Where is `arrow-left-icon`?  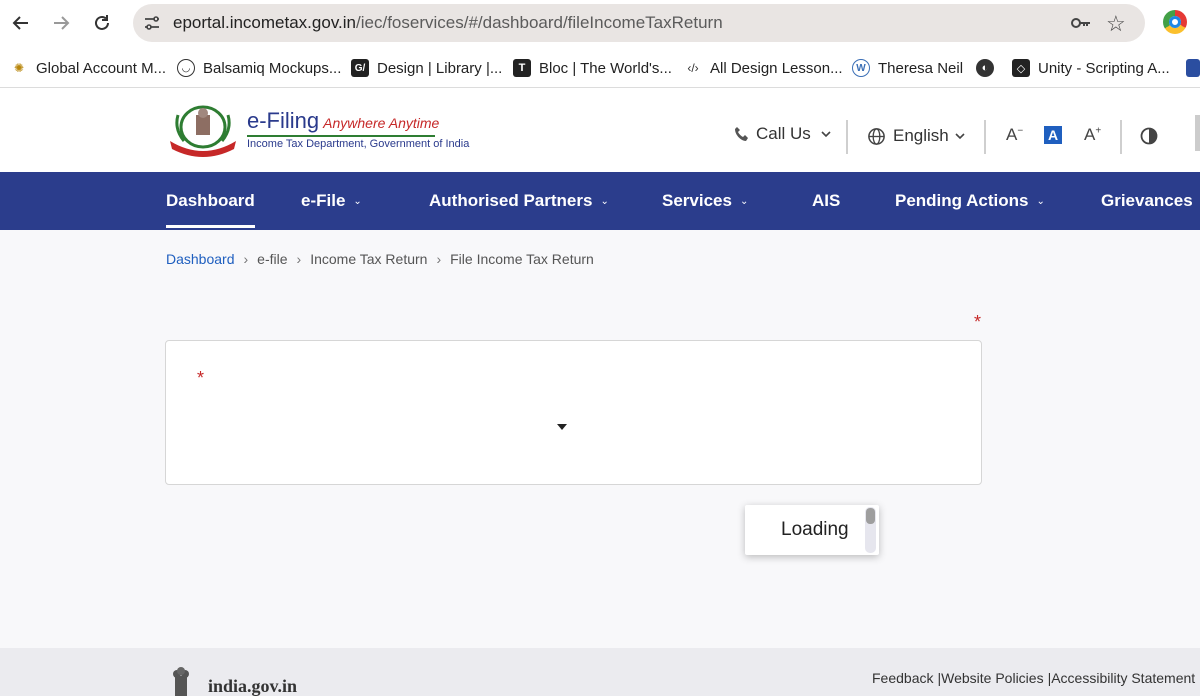 arrow-left-icon is located at coordinates (20, 23).